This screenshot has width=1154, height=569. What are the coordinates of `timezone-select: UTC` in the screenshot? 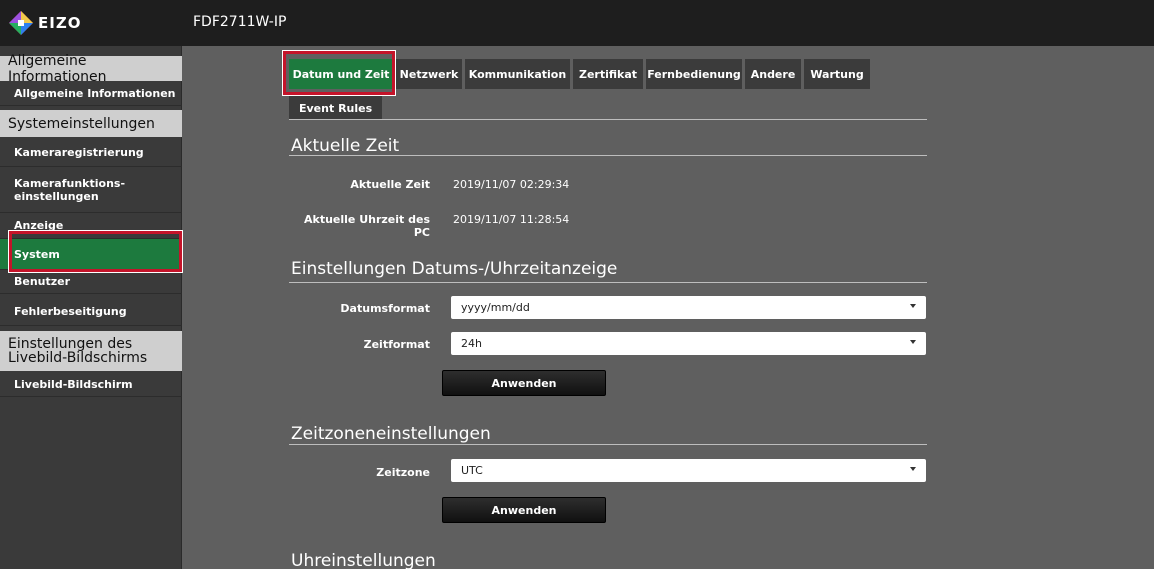 It's located at (688, 470).